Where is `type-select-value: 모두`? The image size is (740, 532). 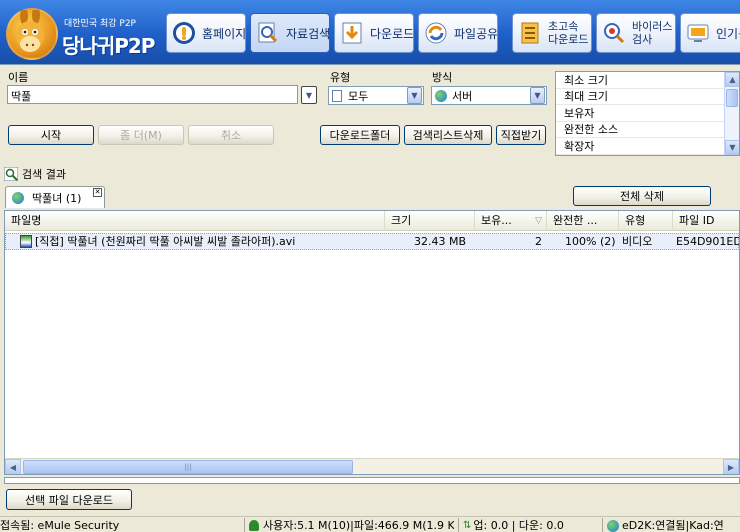 type-select-value: 모두 is located at coordinates (358, 96).